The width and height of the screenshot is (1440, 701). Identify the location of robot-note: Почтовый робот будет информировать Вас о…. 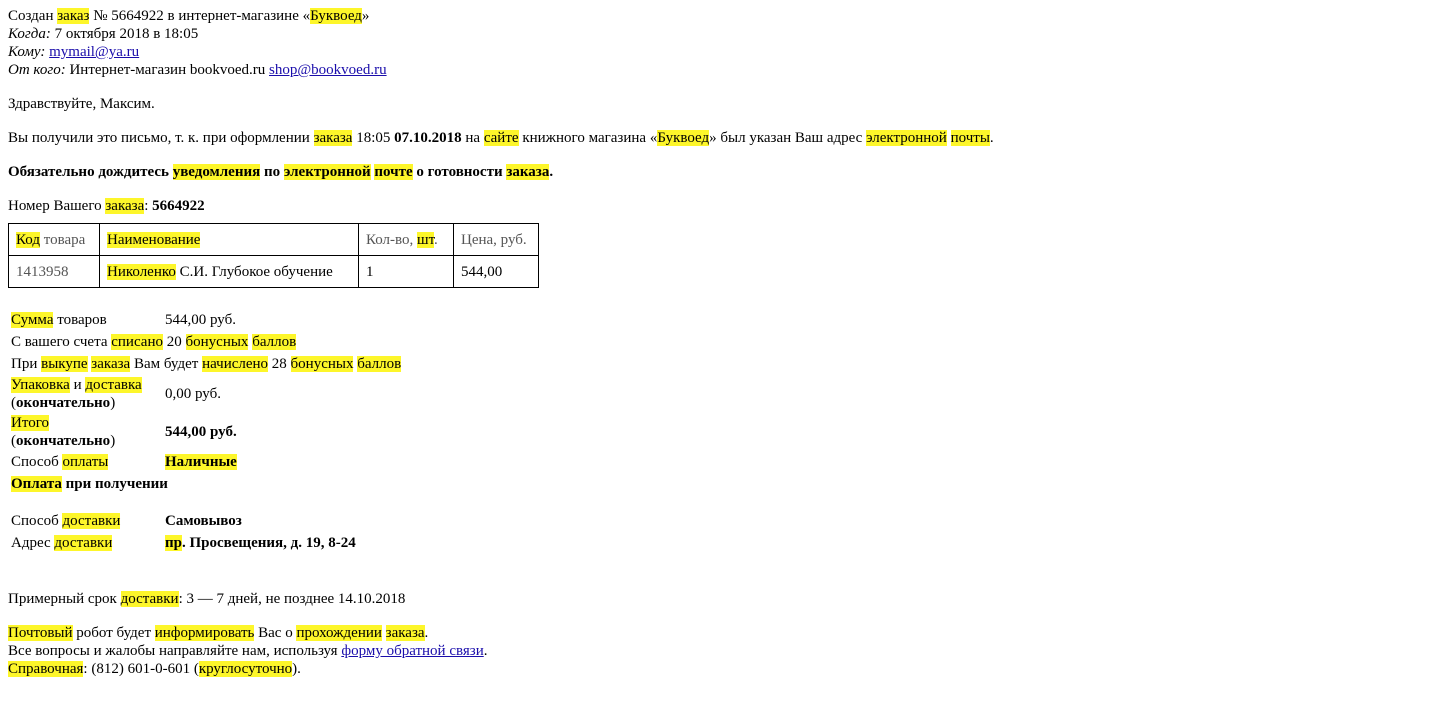
(218, 633).